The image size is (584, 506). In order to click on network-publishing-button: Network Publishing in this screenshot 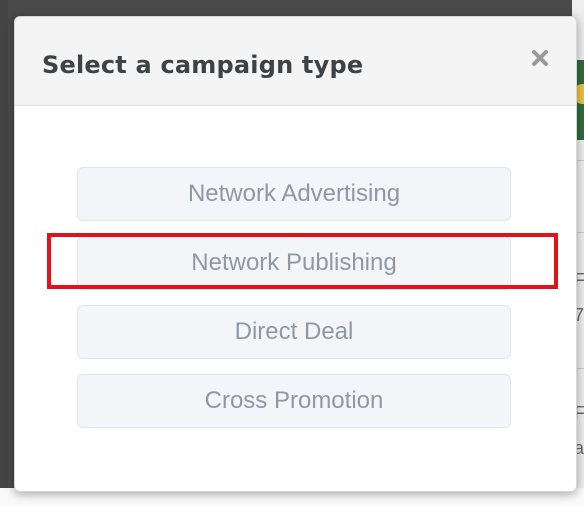, I will do `click(294, 263)`.